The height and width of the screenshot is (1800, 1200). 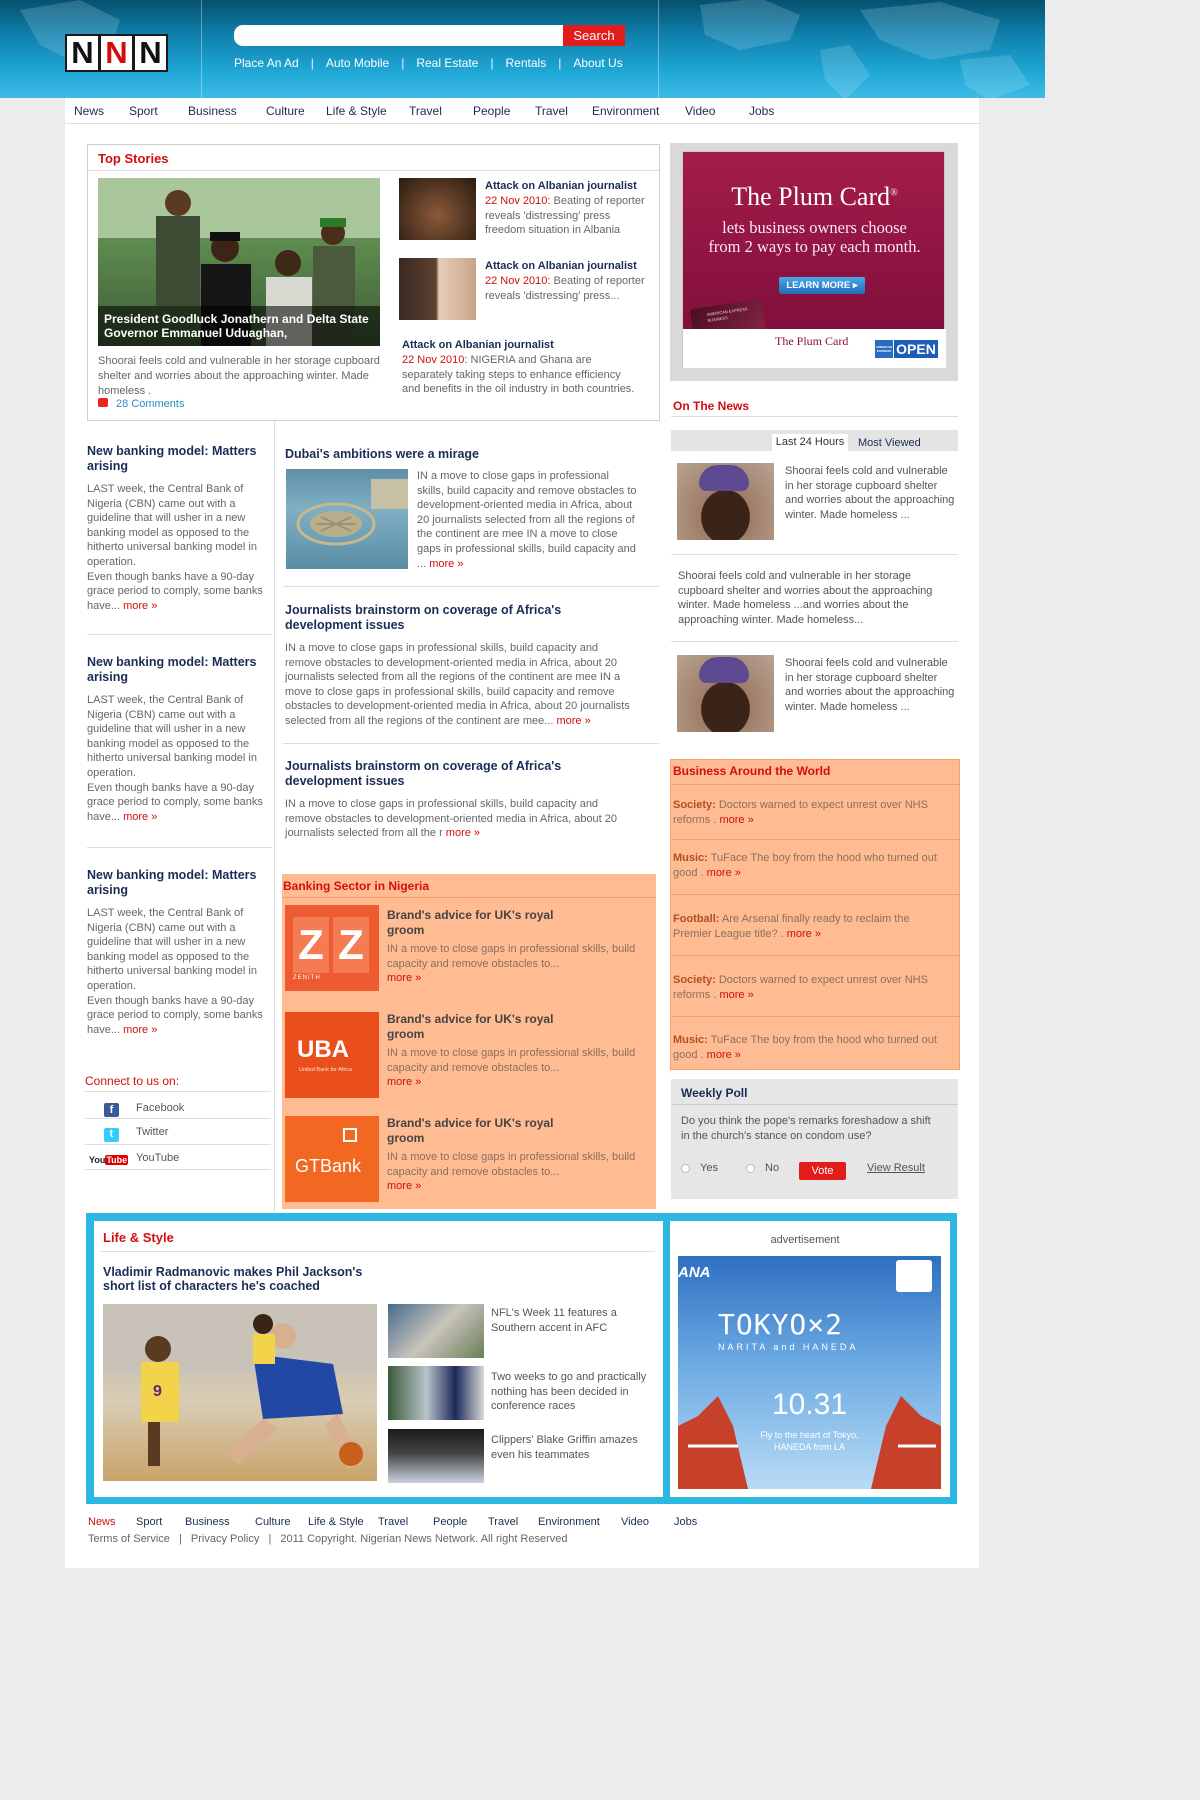 I want to click on nav-people: People, so click(x=491, y=111).